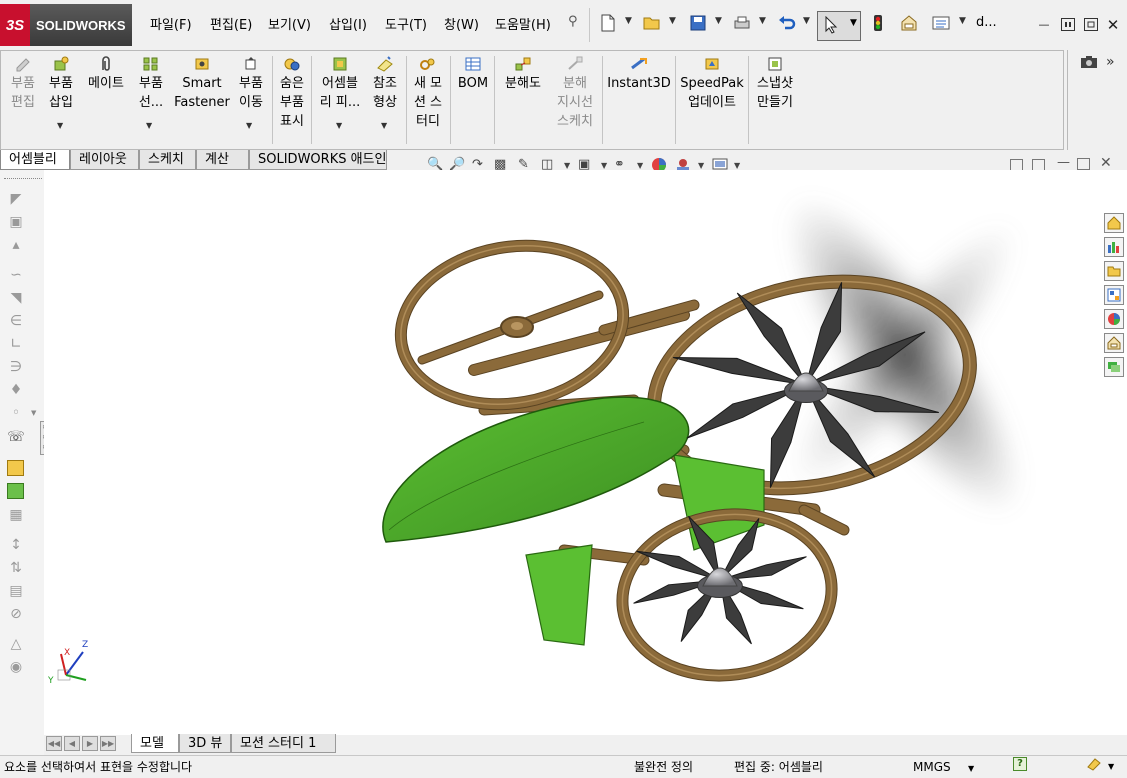  What do you see at coordinates (1114, 295) in the screenshot?
I see `view-palette-icon` at bounding box center [1114, 295].